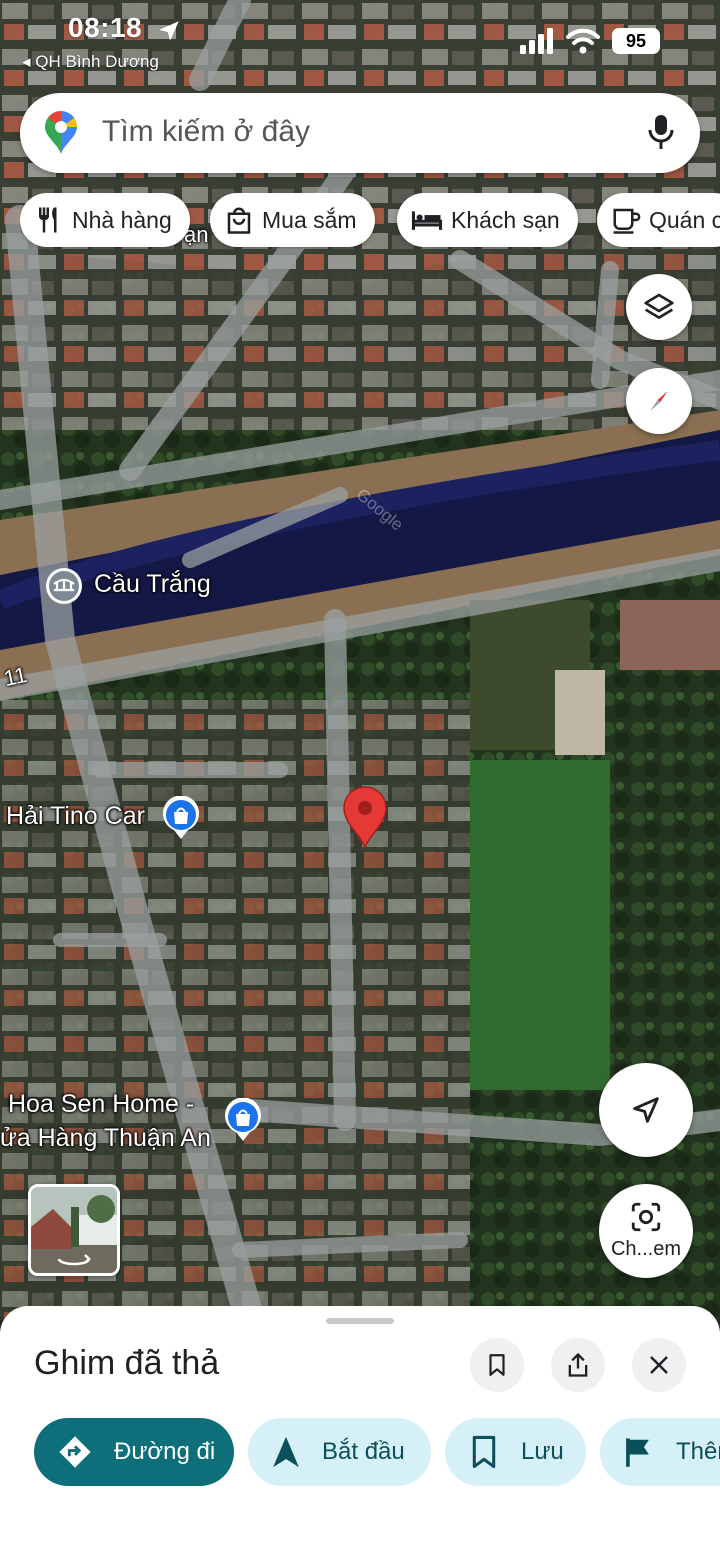 The image size is (720, 1557). What do you see at coordinates (169, 31) in the screenshot?
I see `location-arrow-icon` at bounding box center [169, 31].